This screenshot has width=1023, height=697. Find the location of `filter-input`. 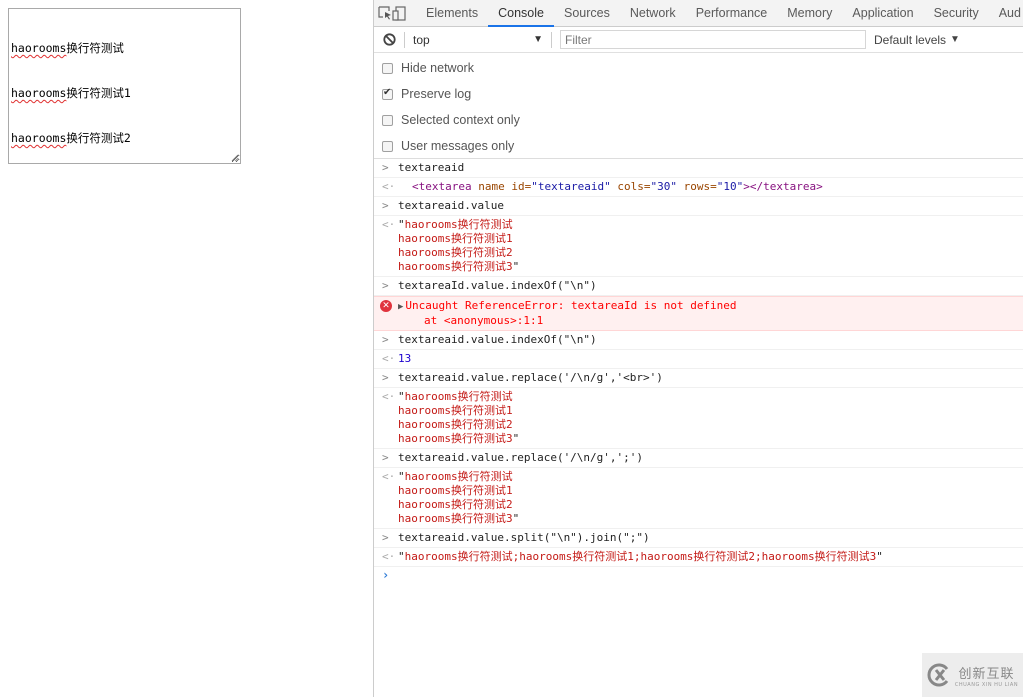

filter-input is located at coordinates (713, 39).